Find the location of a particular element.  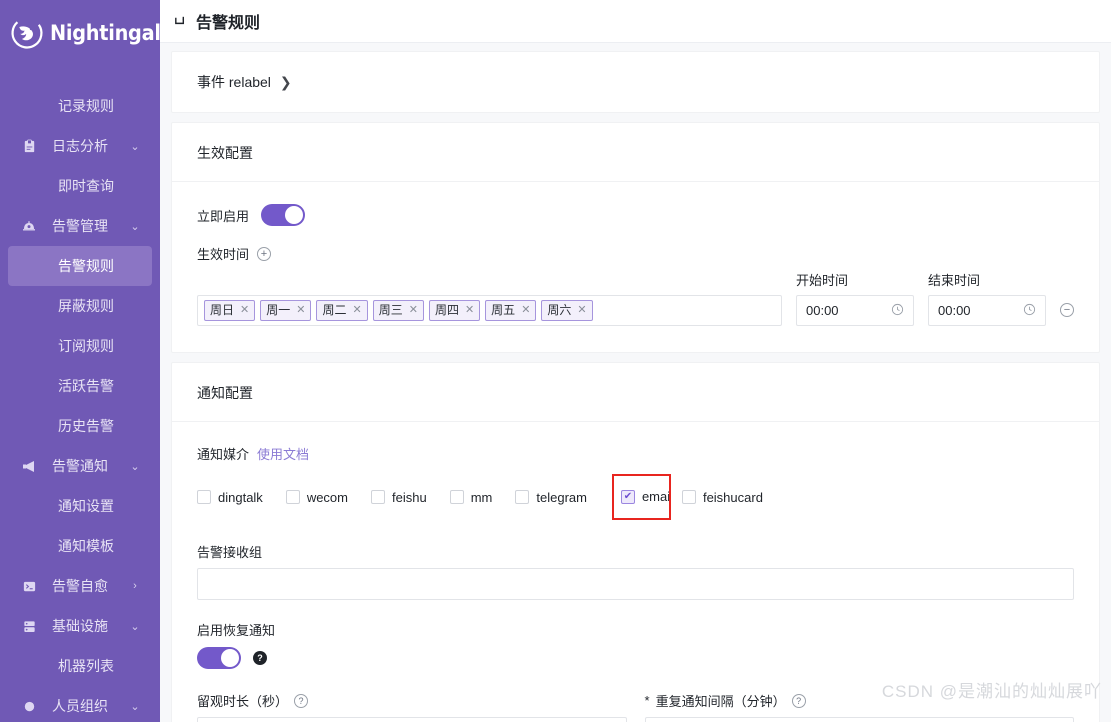

channel-label: email is located at coordinates (656, 496).